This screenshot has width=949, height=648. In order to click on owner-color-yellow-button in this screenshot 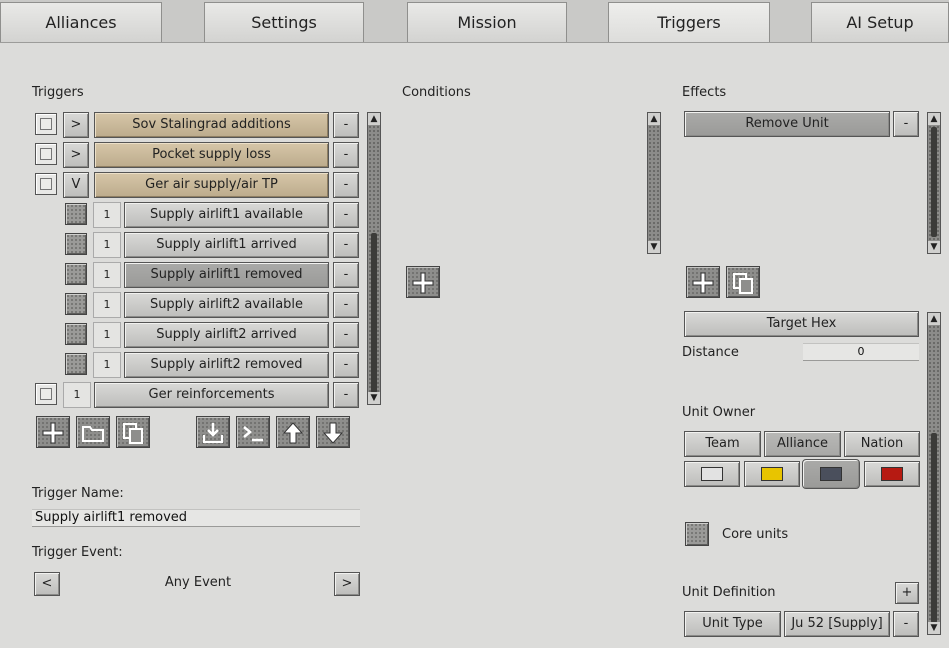, I will do `click(772, 474)`.